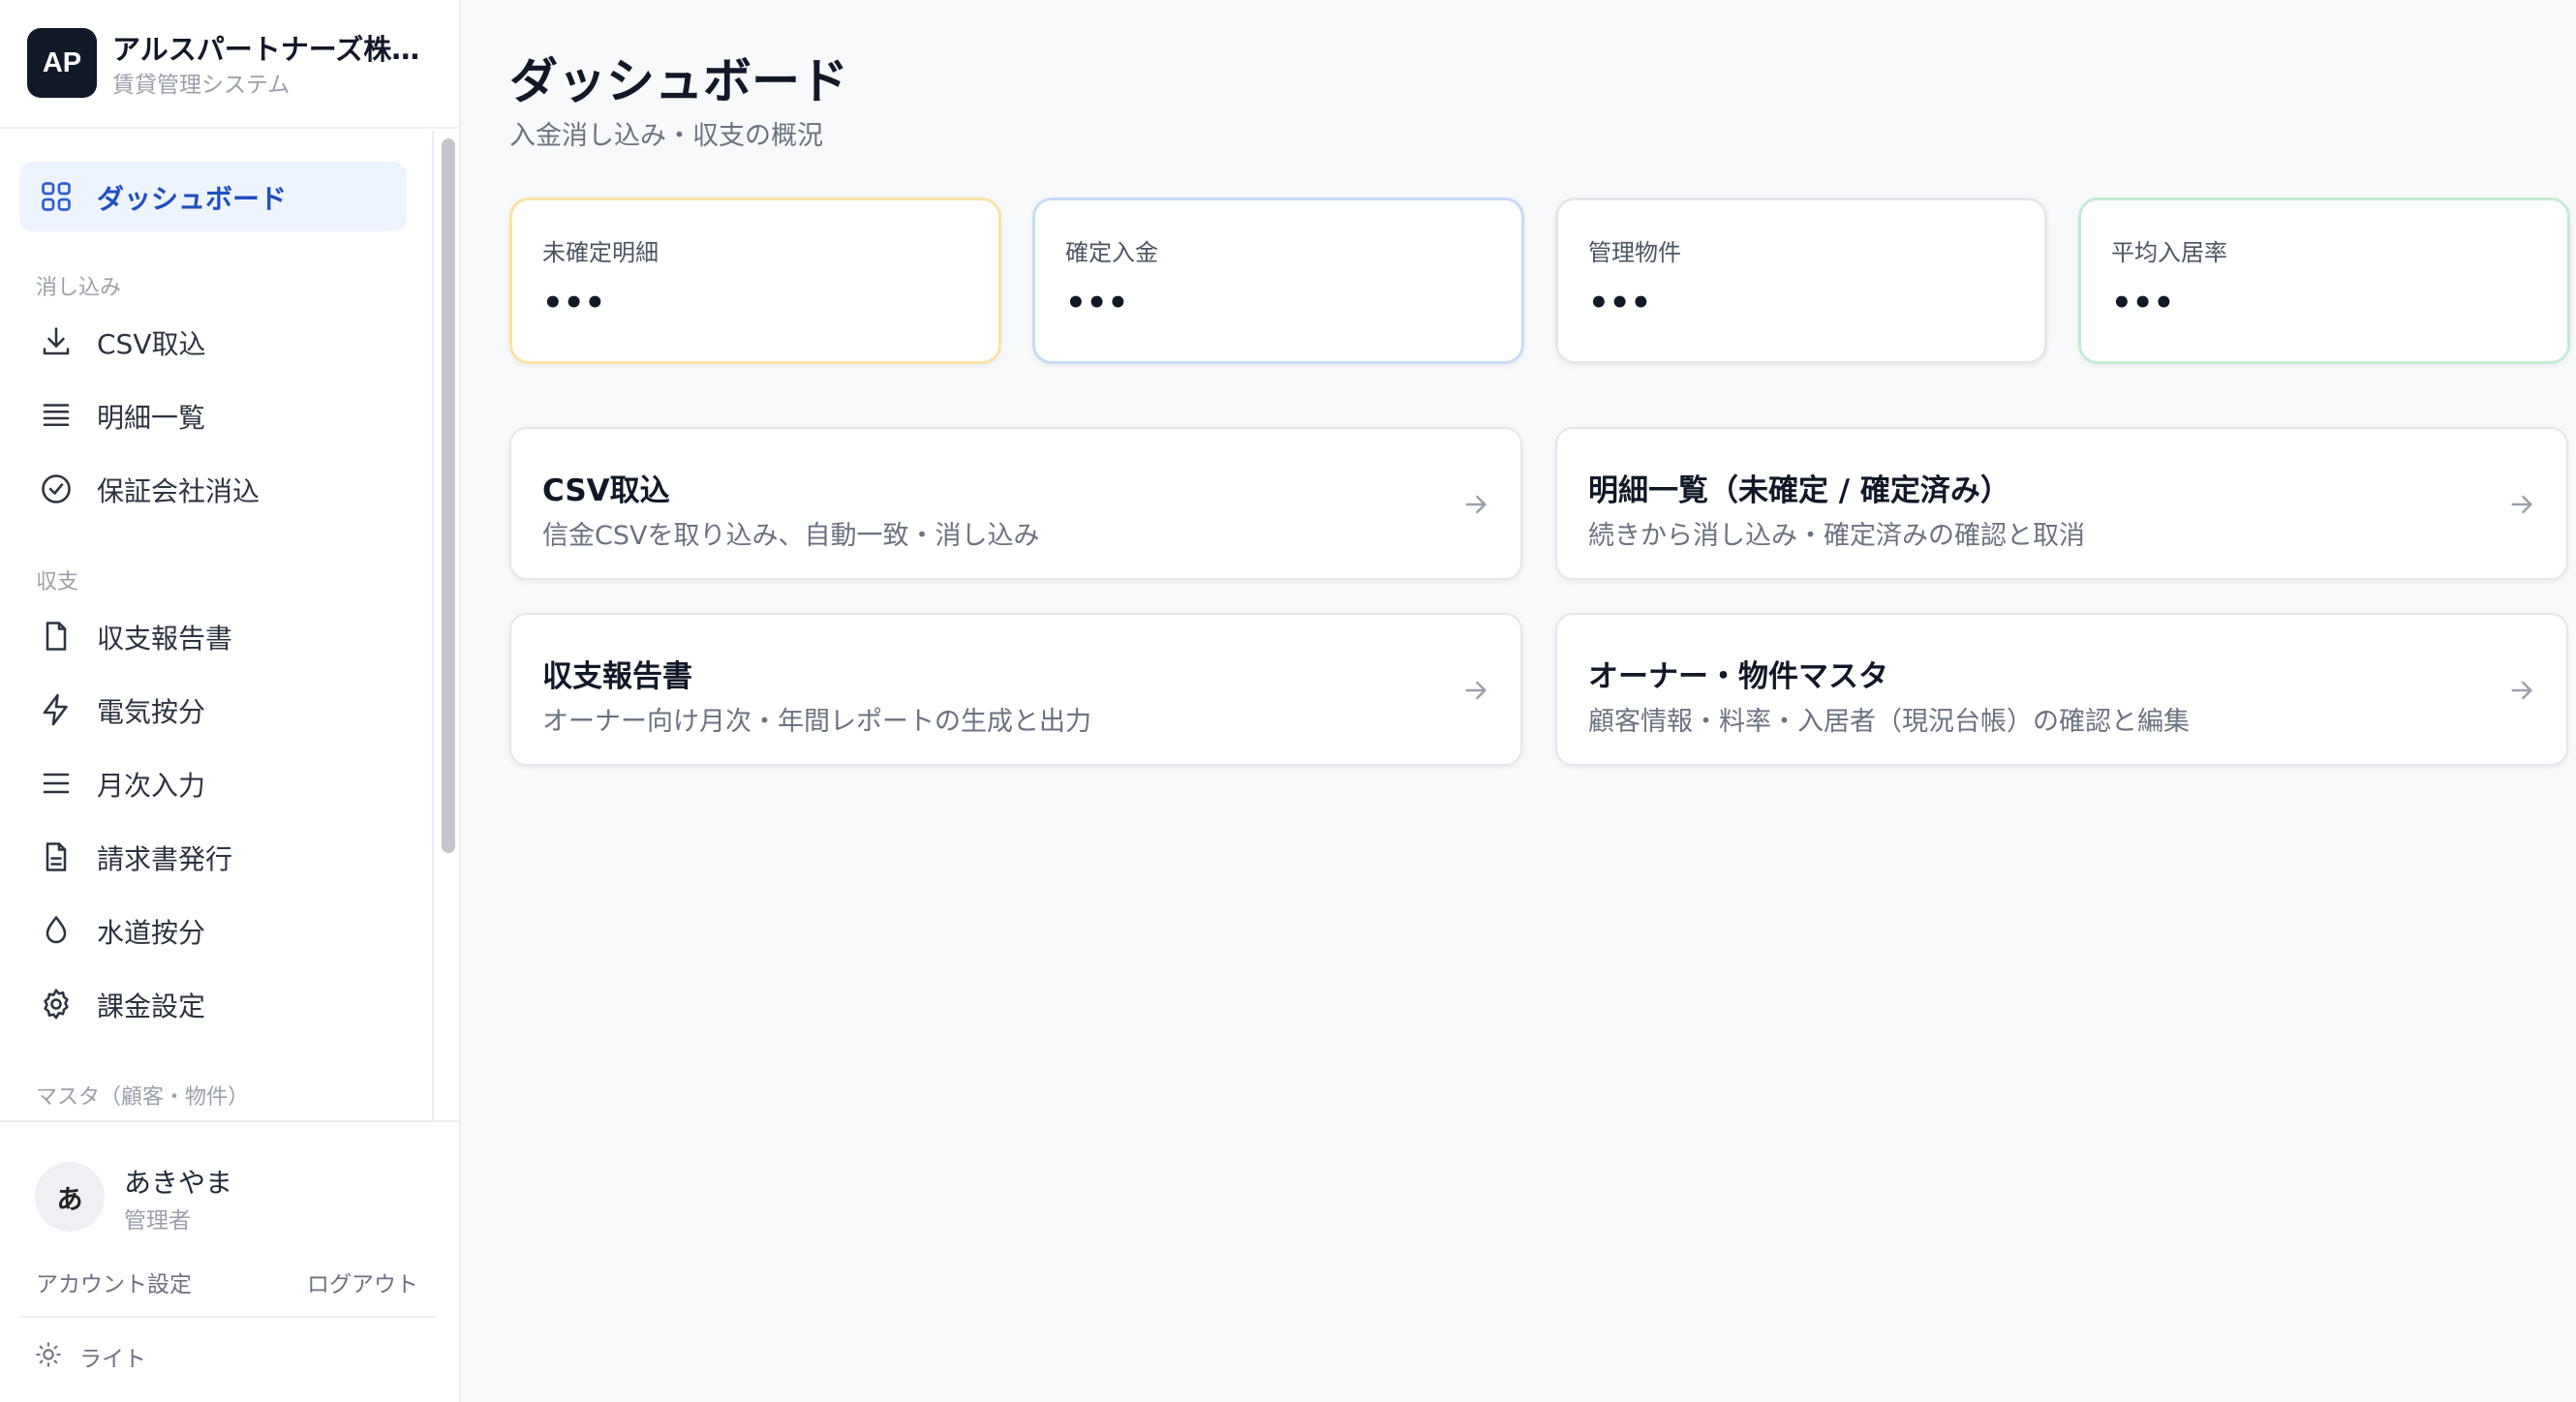 This screenshot has height=1402, width=2576. Describe the element at coordinates (151, 1007) in the screenshot. I see `sidebar-item-label: 課金設定` at that location.